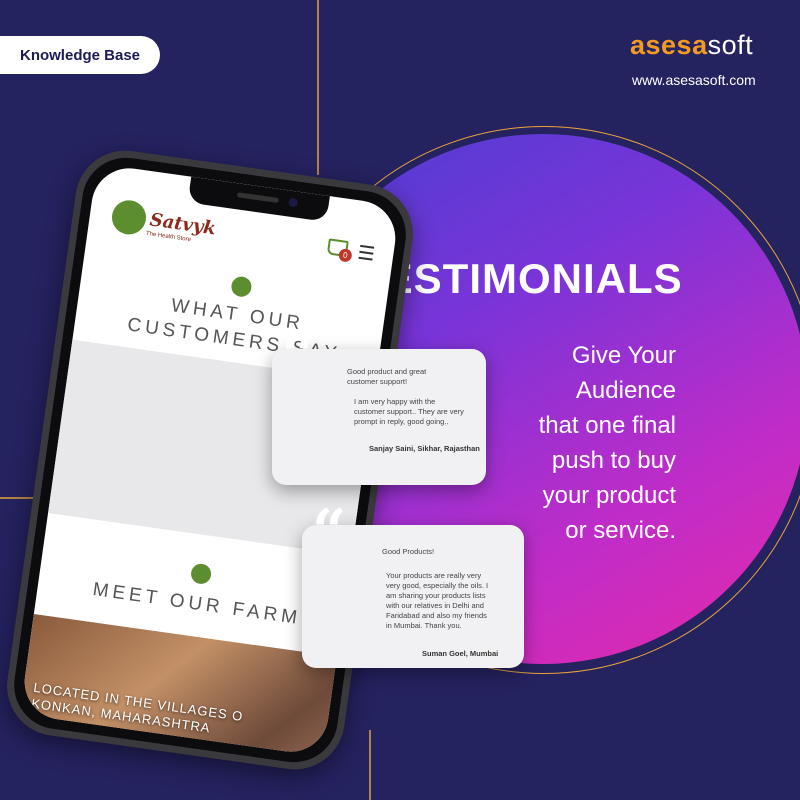  Describe the element at coordinates (620, 530) in the screenshot. I see `tagline-line: or service.` at that location.